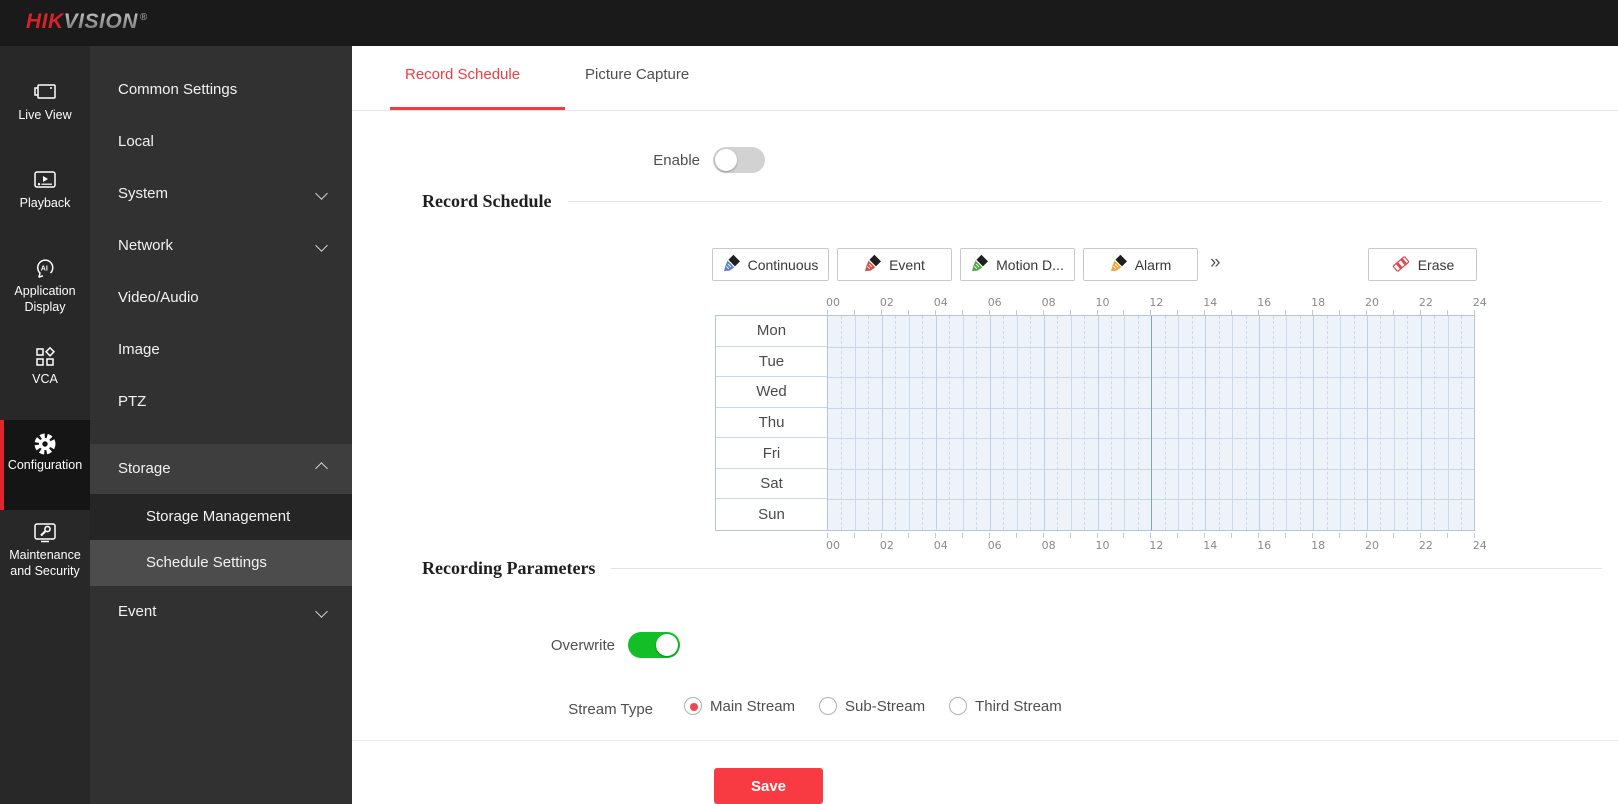  Describe the element at coordinates (1422, 264) in the screenshot. I see `erase-button: Erase` at that location.